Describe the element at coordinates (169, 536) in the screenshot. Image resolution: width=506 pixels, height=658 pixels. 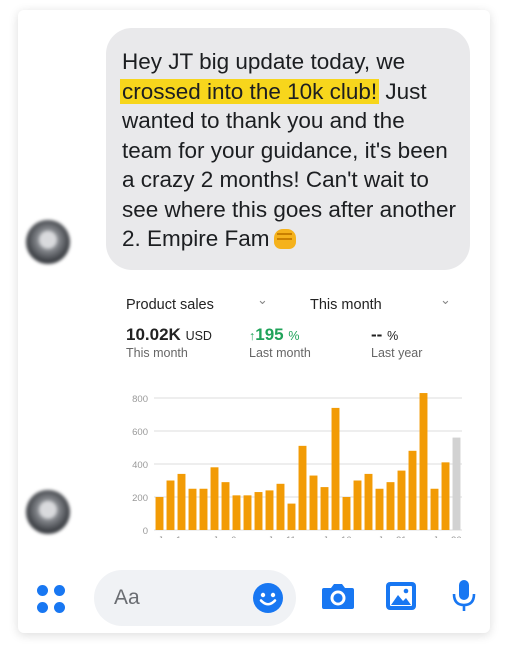
I see `x-tick-label: Jan 1` at that location.